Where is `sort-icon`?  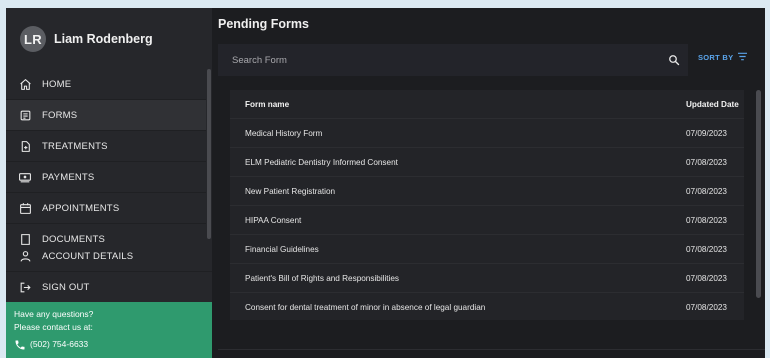 sort-icon is located at coordinates (742, 57).